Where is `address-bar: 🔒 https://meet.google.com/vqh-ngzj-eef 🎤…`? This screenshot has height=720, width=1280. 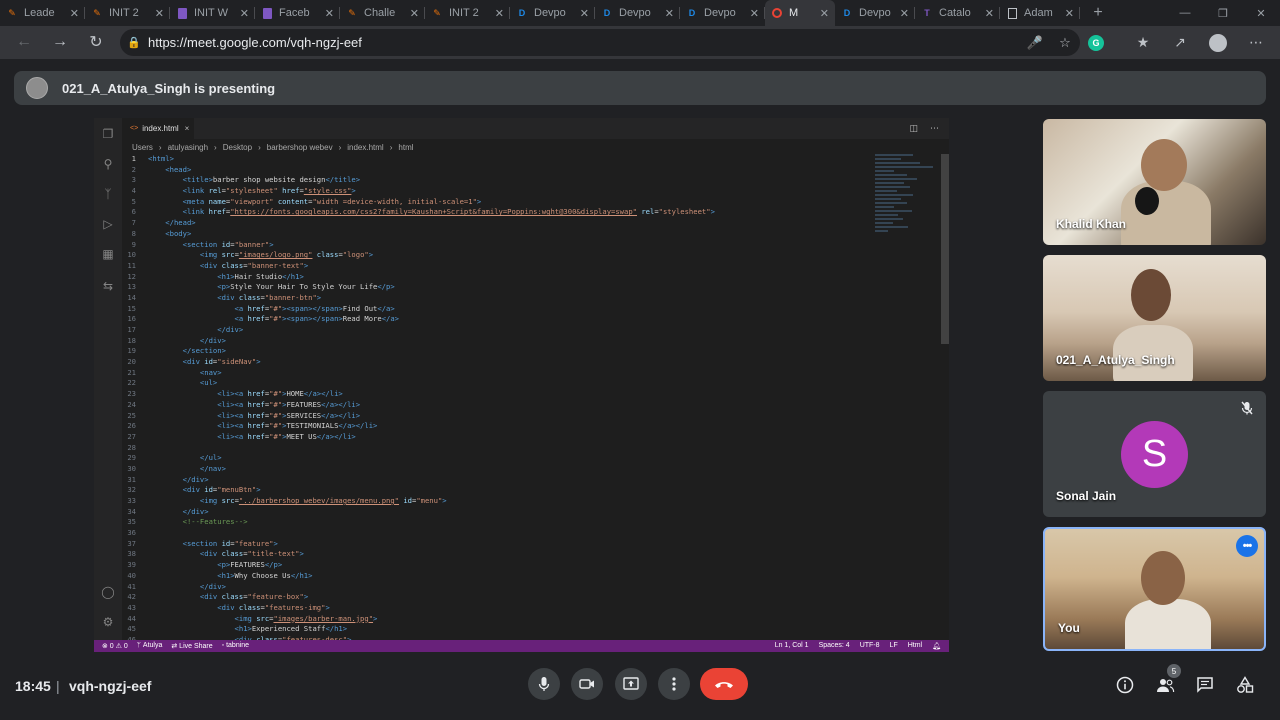 address-bar: 🔒 https://meet.google.com/vqh-ngzj-eef 🎤… is located at coordinates (600, 42).